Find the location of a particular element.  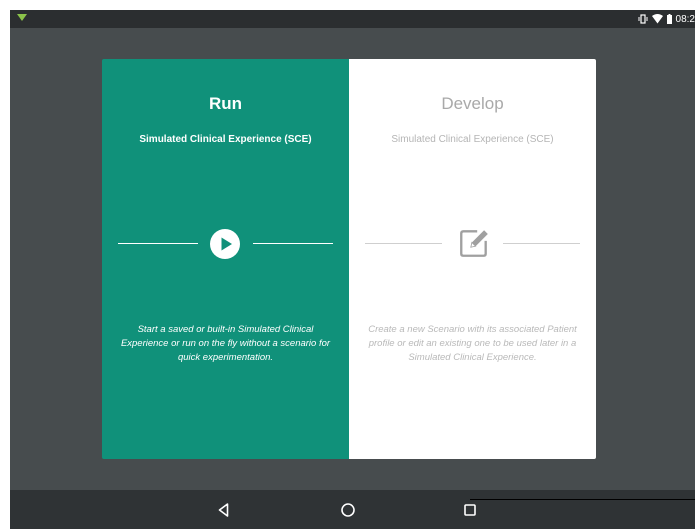

play-circle-icon is located at coordinates (225, 244).